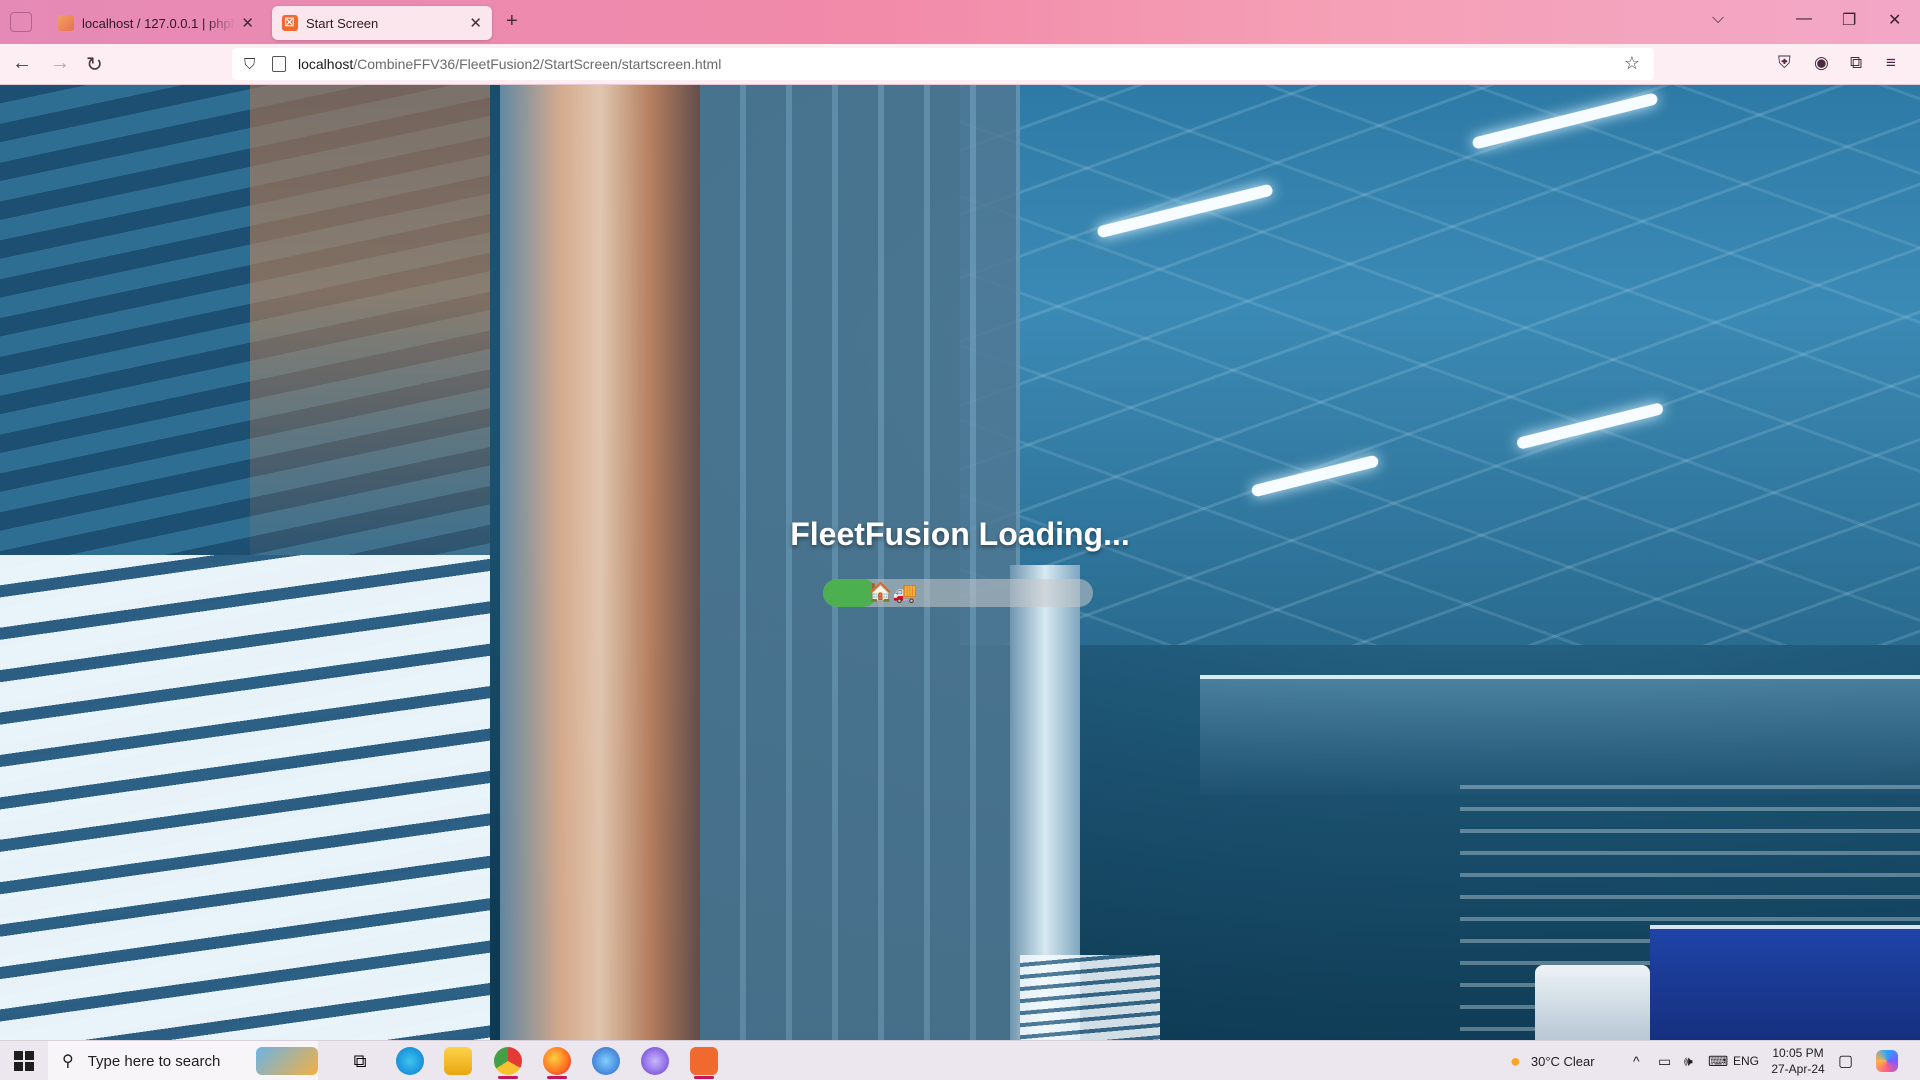  What do you see at coordinates (287, 1061) in the screenshot?
I see `search-highlight-icon` at bounding box center [287, 1061].